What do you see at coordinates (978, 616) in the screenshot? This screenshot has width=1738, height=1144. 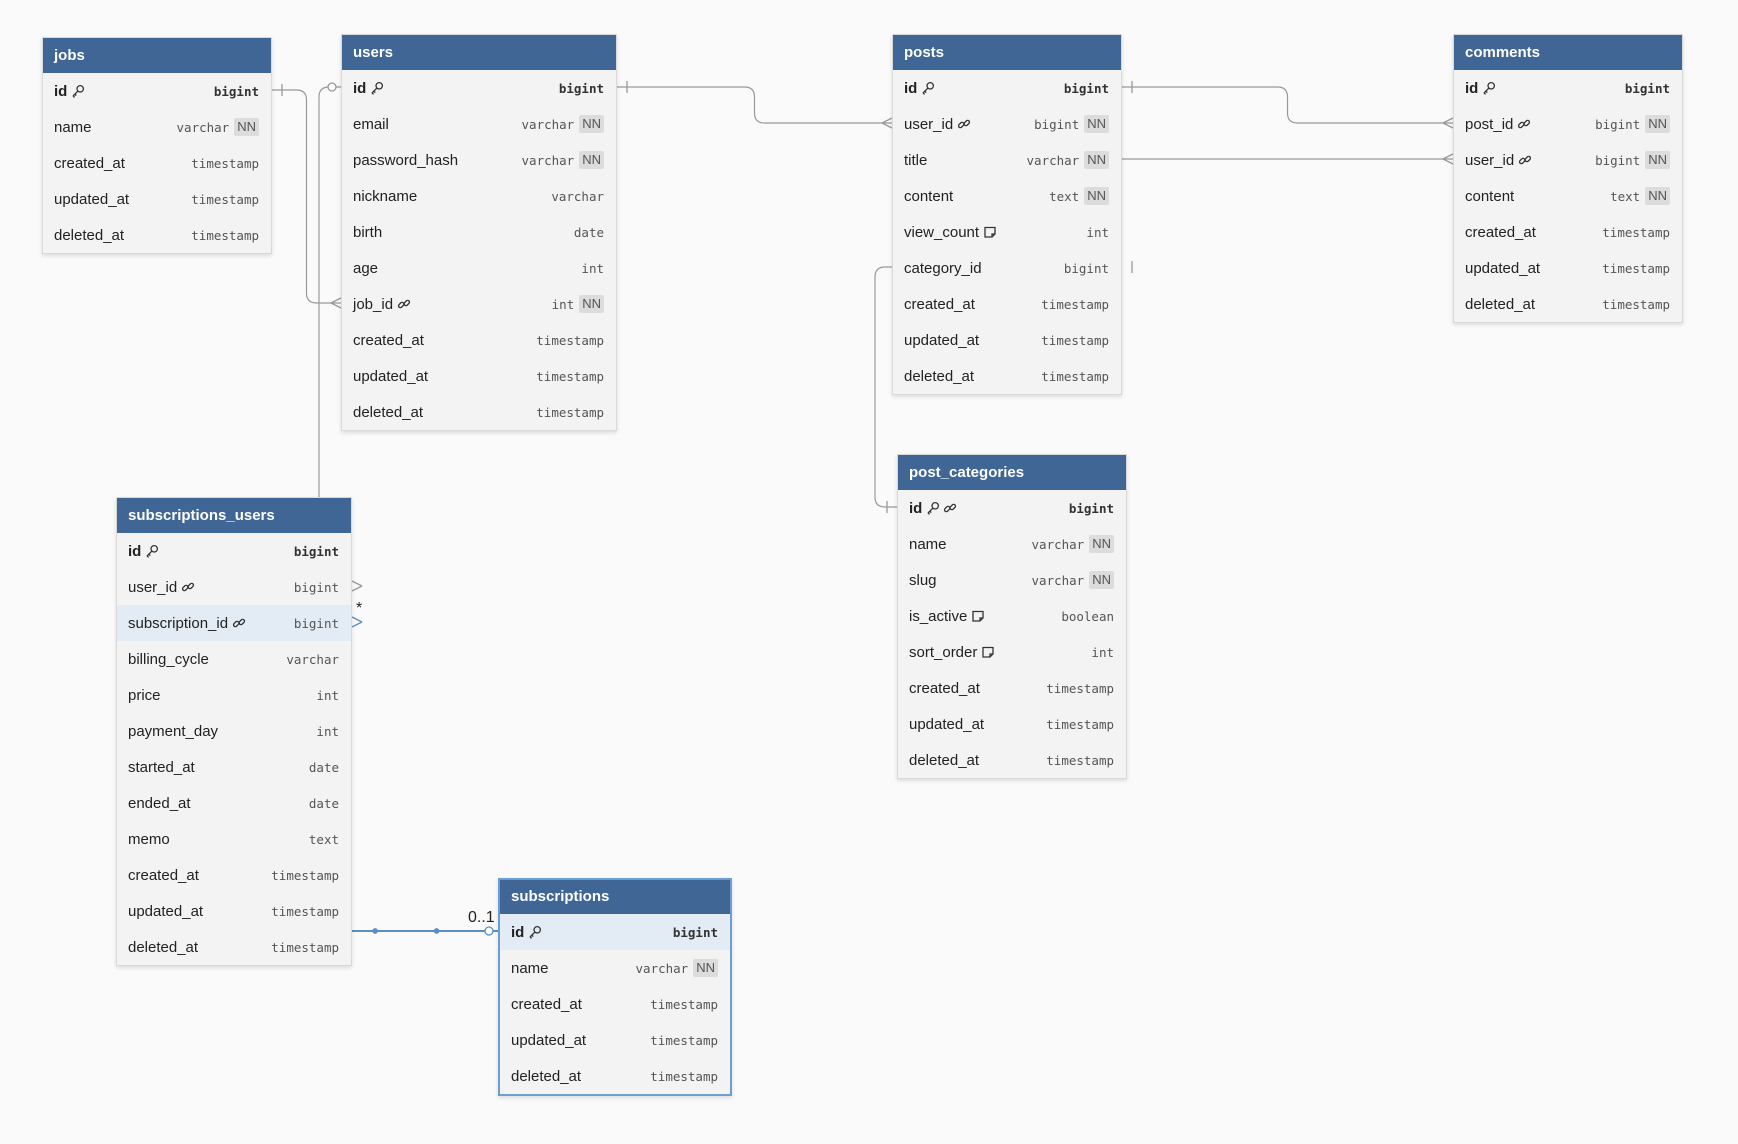 I see `note-icon` at bounding box center [978, 616].